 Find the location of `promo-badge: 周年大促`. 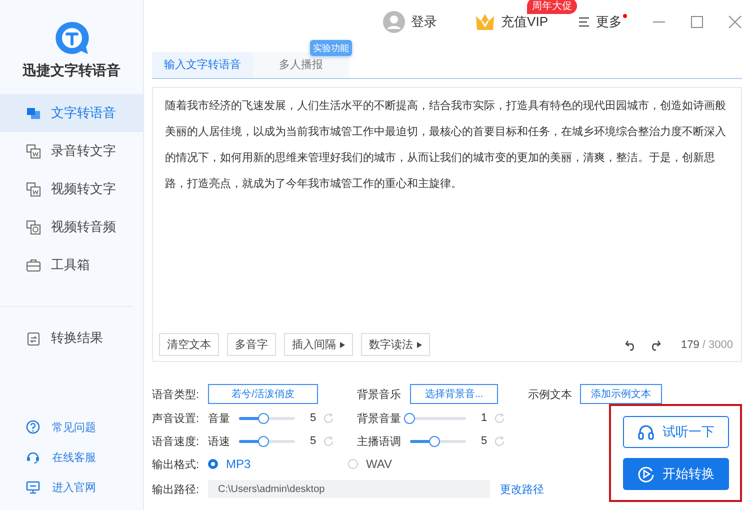

promo-badge: 周年大促 is located at coordinates (552, 7).